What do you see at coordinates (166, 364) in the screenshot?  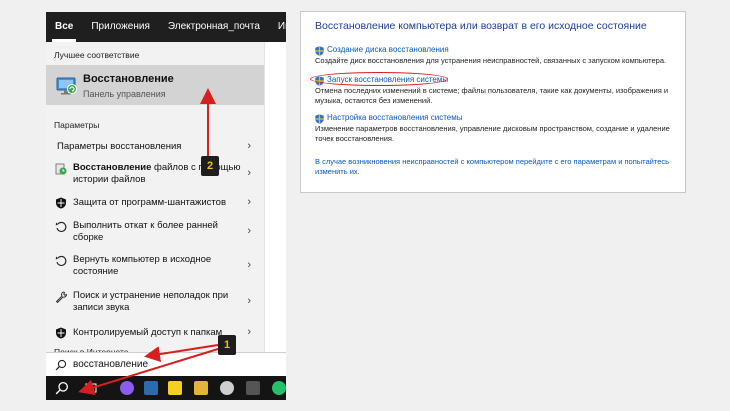 I see `search-box: восстановление` at bounding box center [166, 364].